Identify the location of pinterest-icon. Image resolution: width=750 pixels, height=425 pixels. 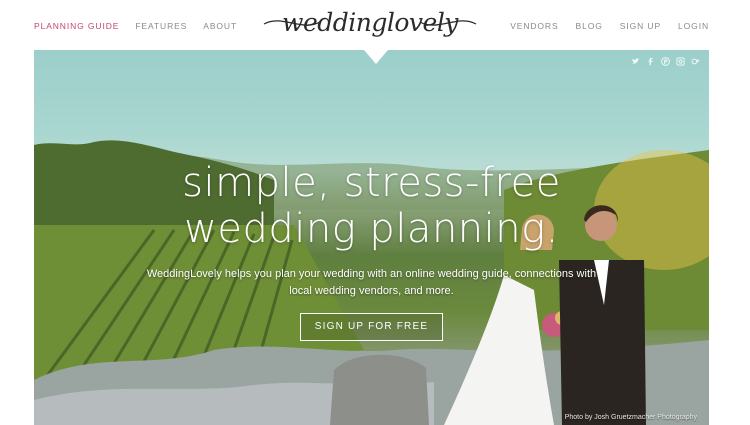
(665, 61).